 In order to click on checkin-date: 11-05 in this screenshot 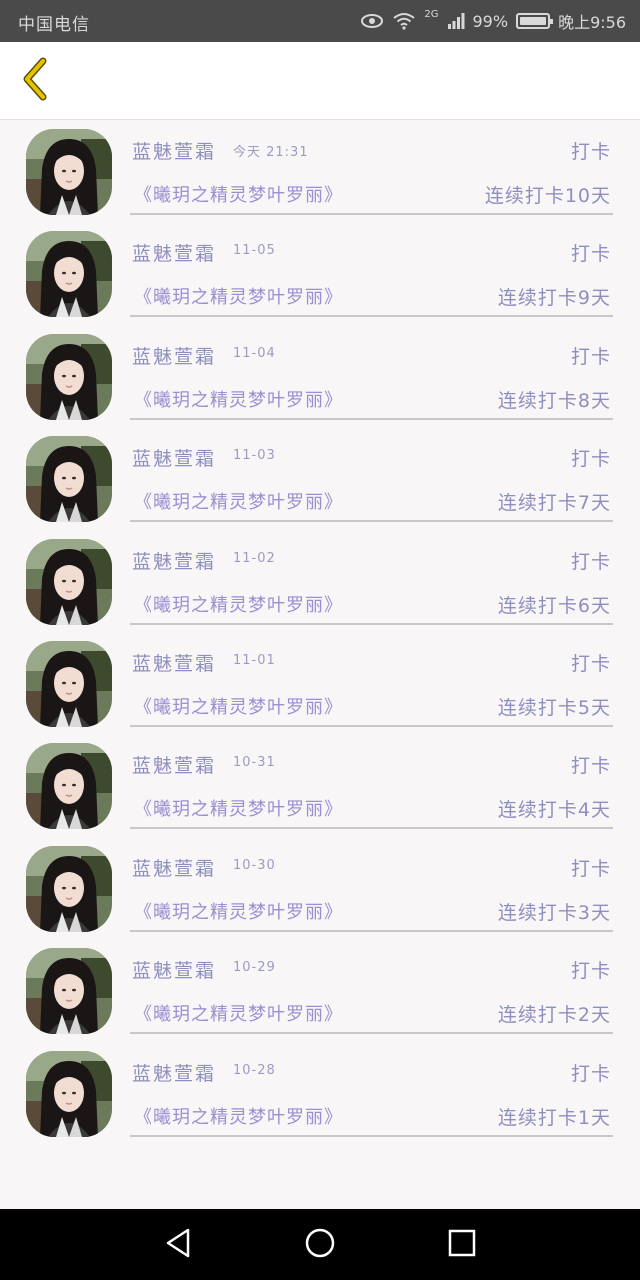, I will do `click(254, 251)`.